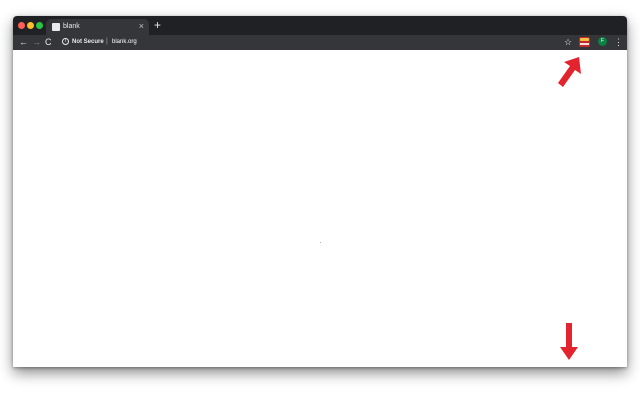 This screenshot has height=400, width=640. What do you see at coordinates (320, 42) in the screenshot?
I see `browser-toolbar: ← → C i Not Secure | blank.org ☆ F ⋮` at bounding box center [320, 42].